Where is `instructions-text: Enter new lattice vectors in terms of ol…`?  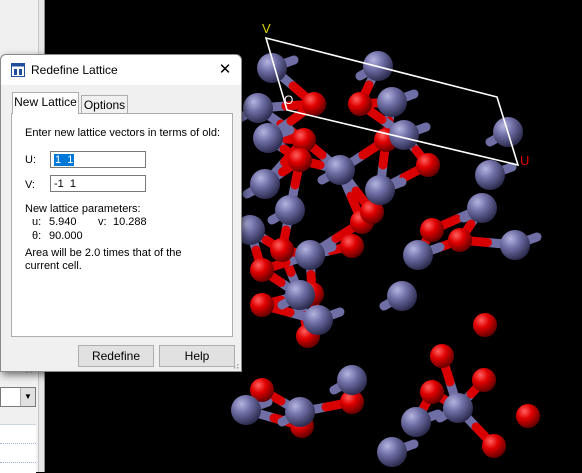 instructions-text: Enter new lattice vectors in terms of ol… is located at coordinates (123, 133).